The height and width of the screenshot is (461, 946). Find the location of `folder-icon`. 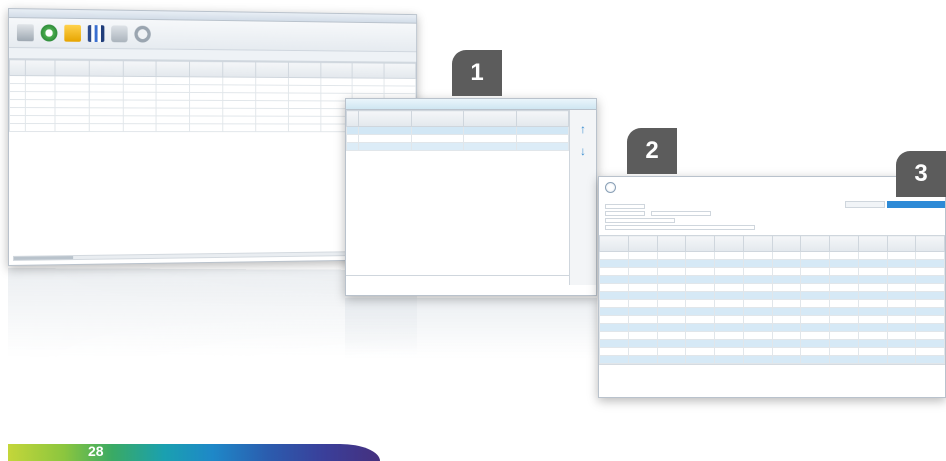

folder-icon is located at coordinates (72, 33).